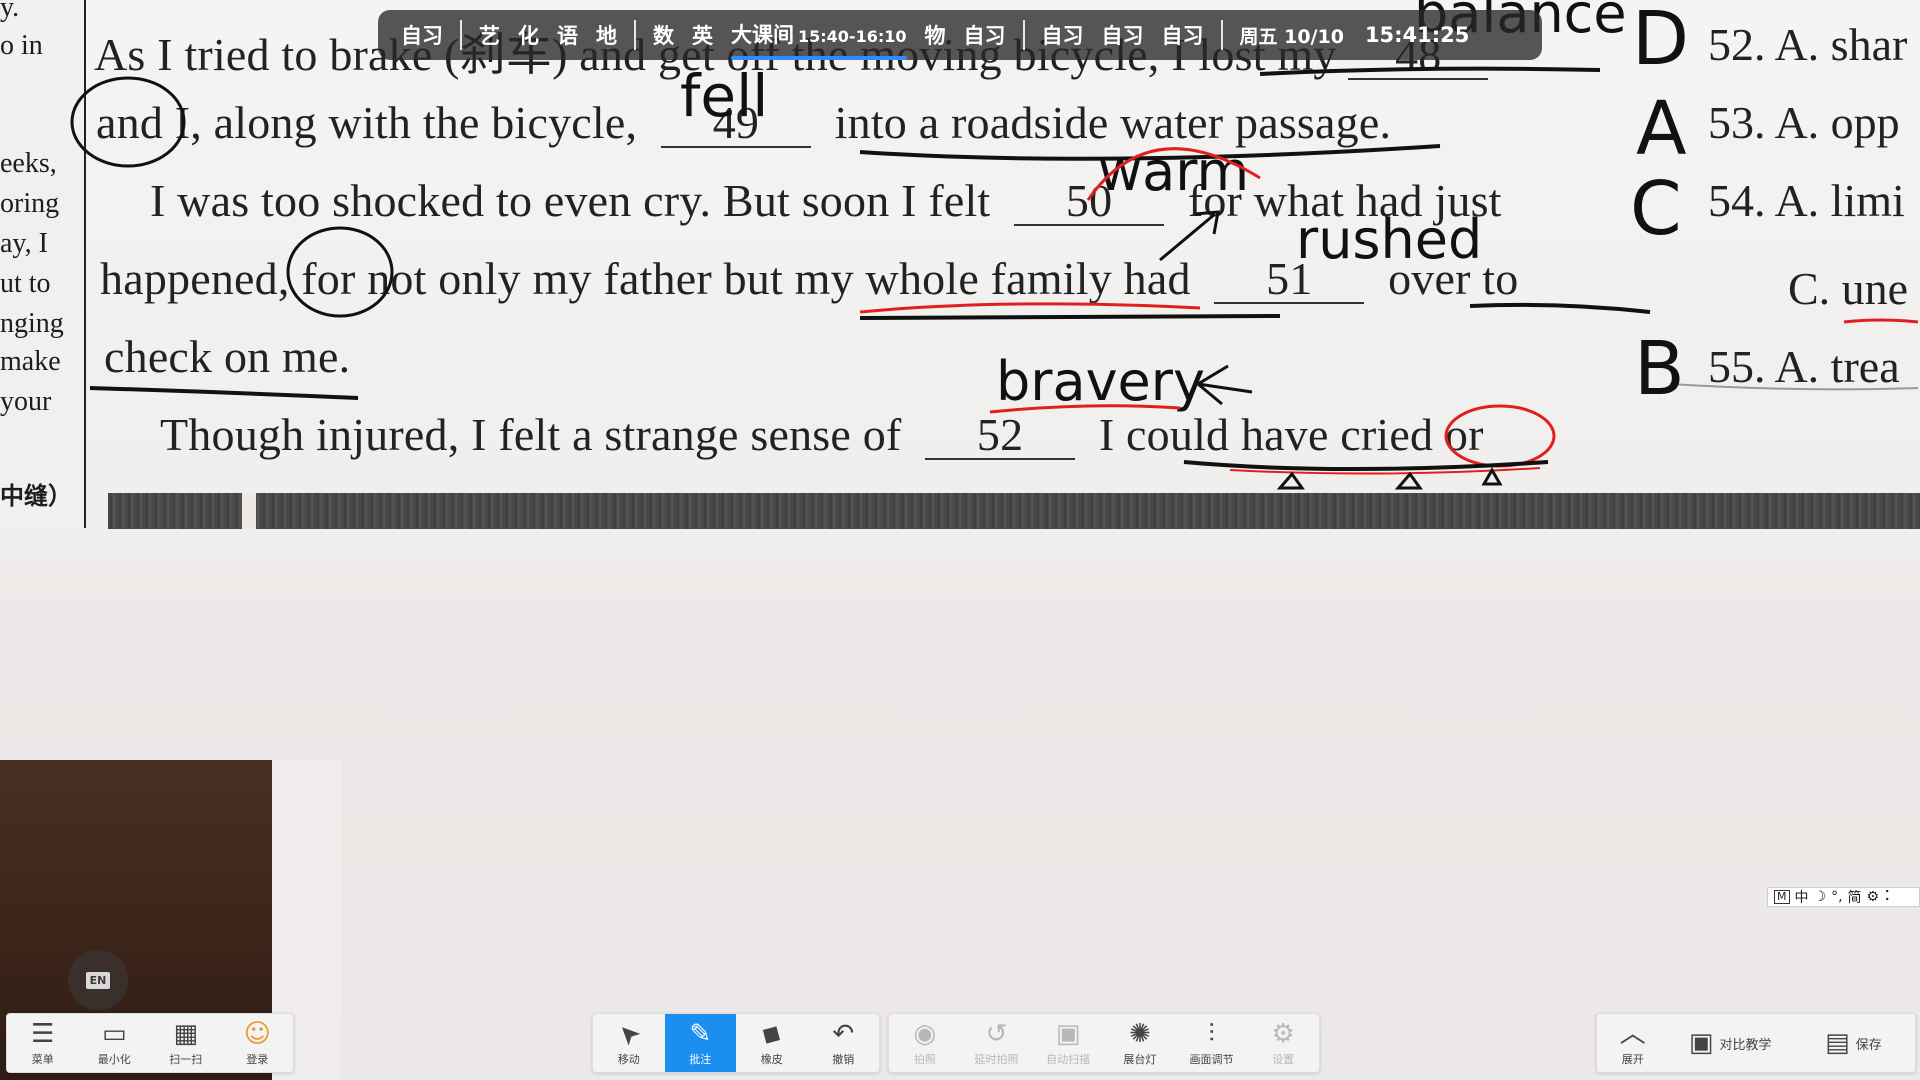 Image resolution: width=1920 pixels, height=1080 pixels. Describe the element at coordinates (1701, 1043) in the screenshot. I see `compare-icon: ▣` at that location.